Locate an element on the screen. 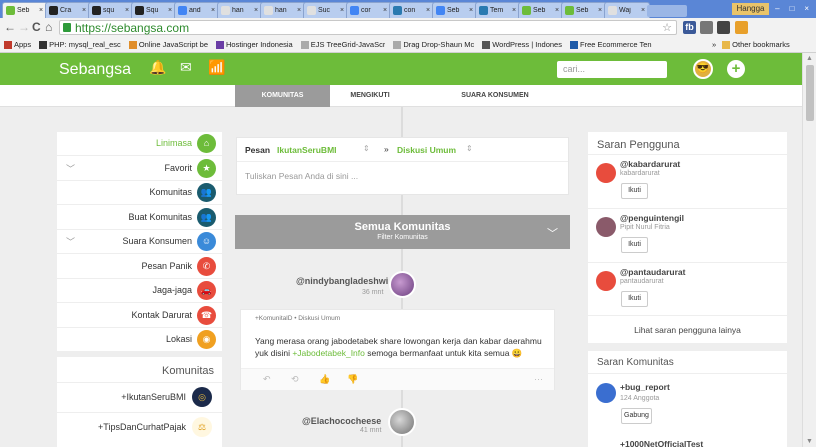  menu-icon is located at coordinates (741, 27).